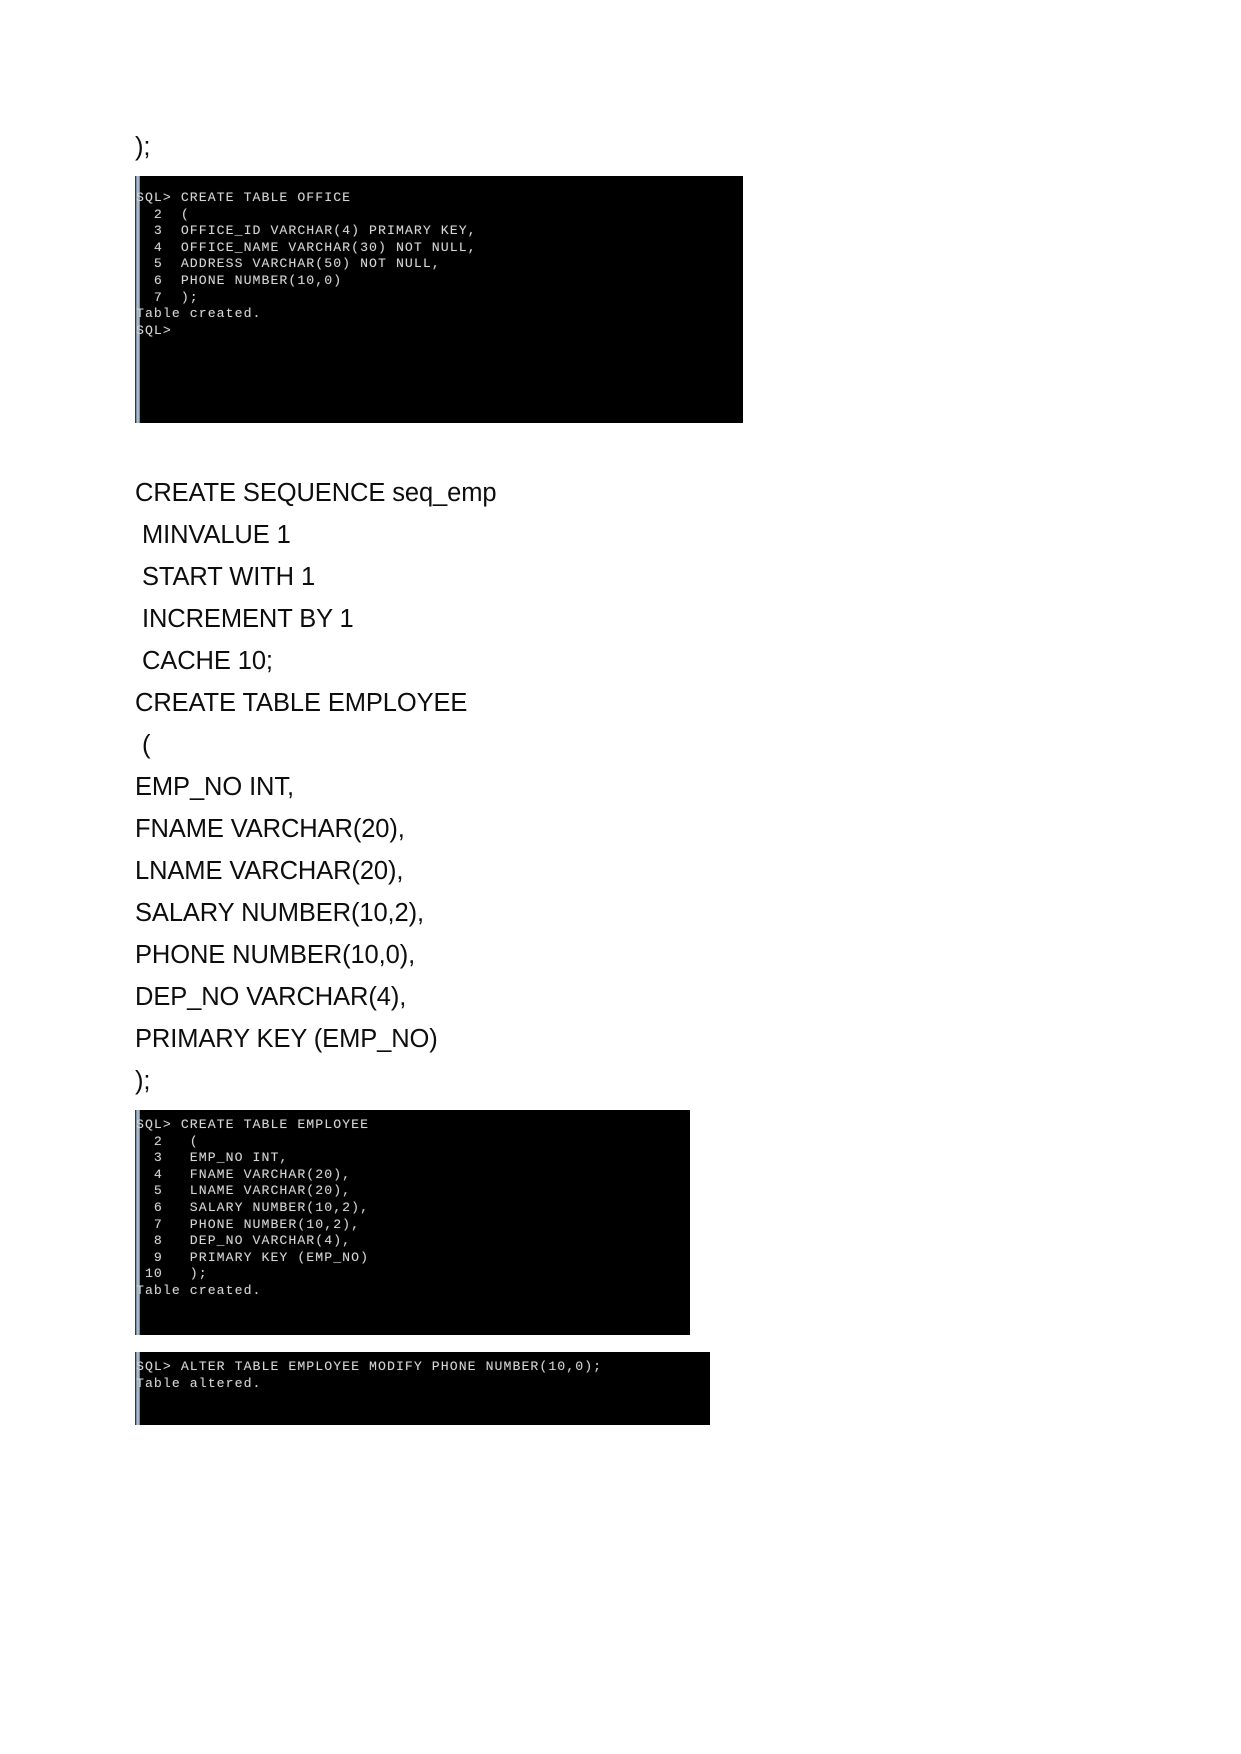 This screenshot has width=1241, height=1754. Describe the element at coordinates (167, 297) in the screenshot. I see `terminal-line: 7 );` at that location.